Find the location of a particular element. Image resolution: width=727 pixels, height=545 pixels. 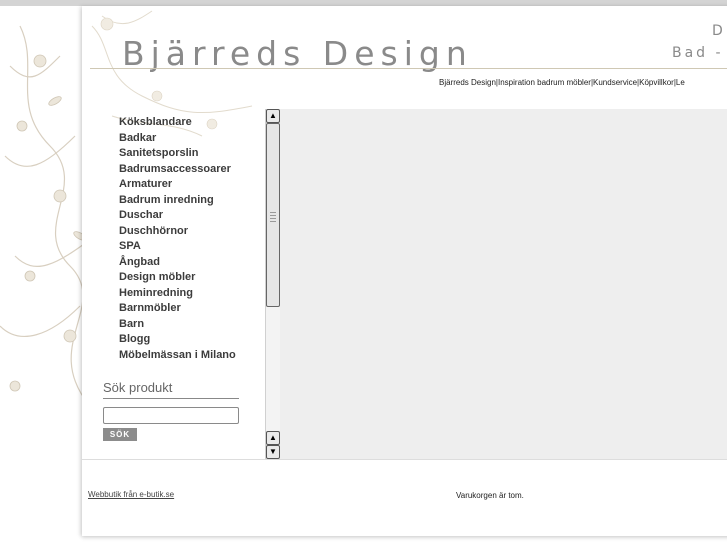

category-badkar: Badkar is located at coordinates (177, 139).